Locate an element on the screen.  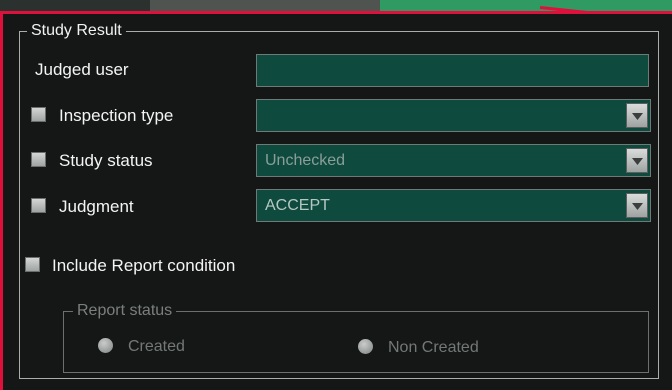
study-status-select: Unchecked is located at coordinates (453, 160).